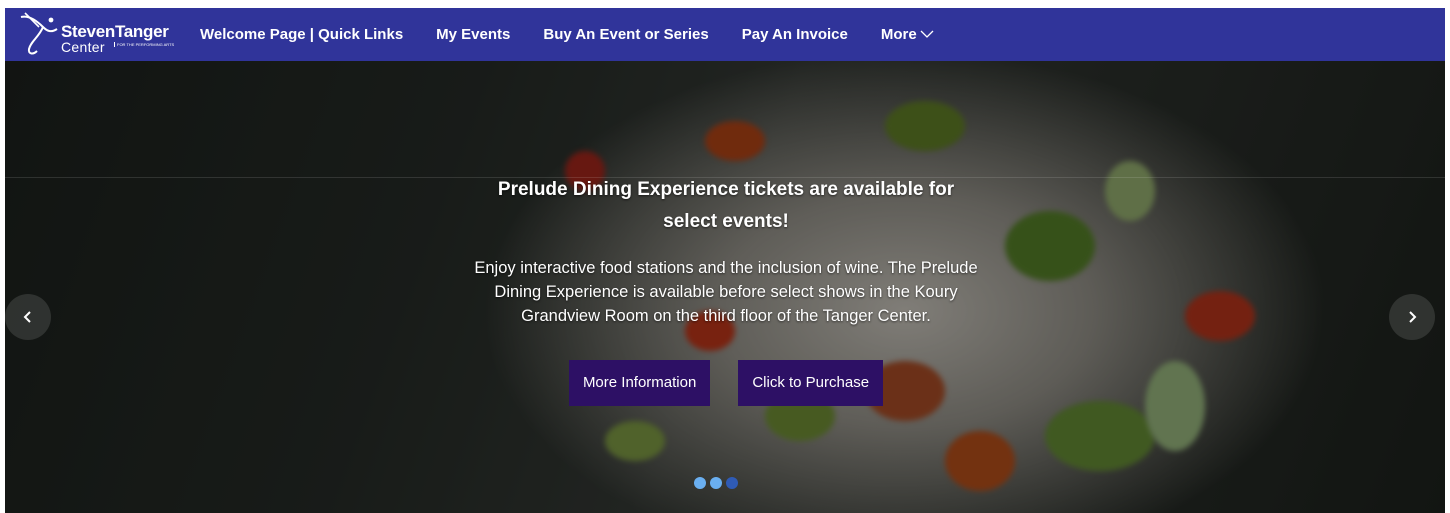 The image size is (1450, 513). What do you see at coordinates (795, 34) in the screenshot?
I see `nav-pay-an-invoice: Pay An Invoice` at bounding box center [795, 34].